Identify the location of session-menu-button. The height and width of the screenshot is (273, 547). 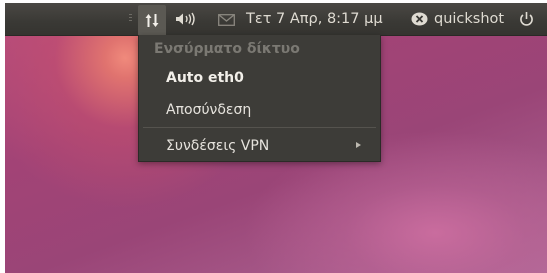
(528, 19).